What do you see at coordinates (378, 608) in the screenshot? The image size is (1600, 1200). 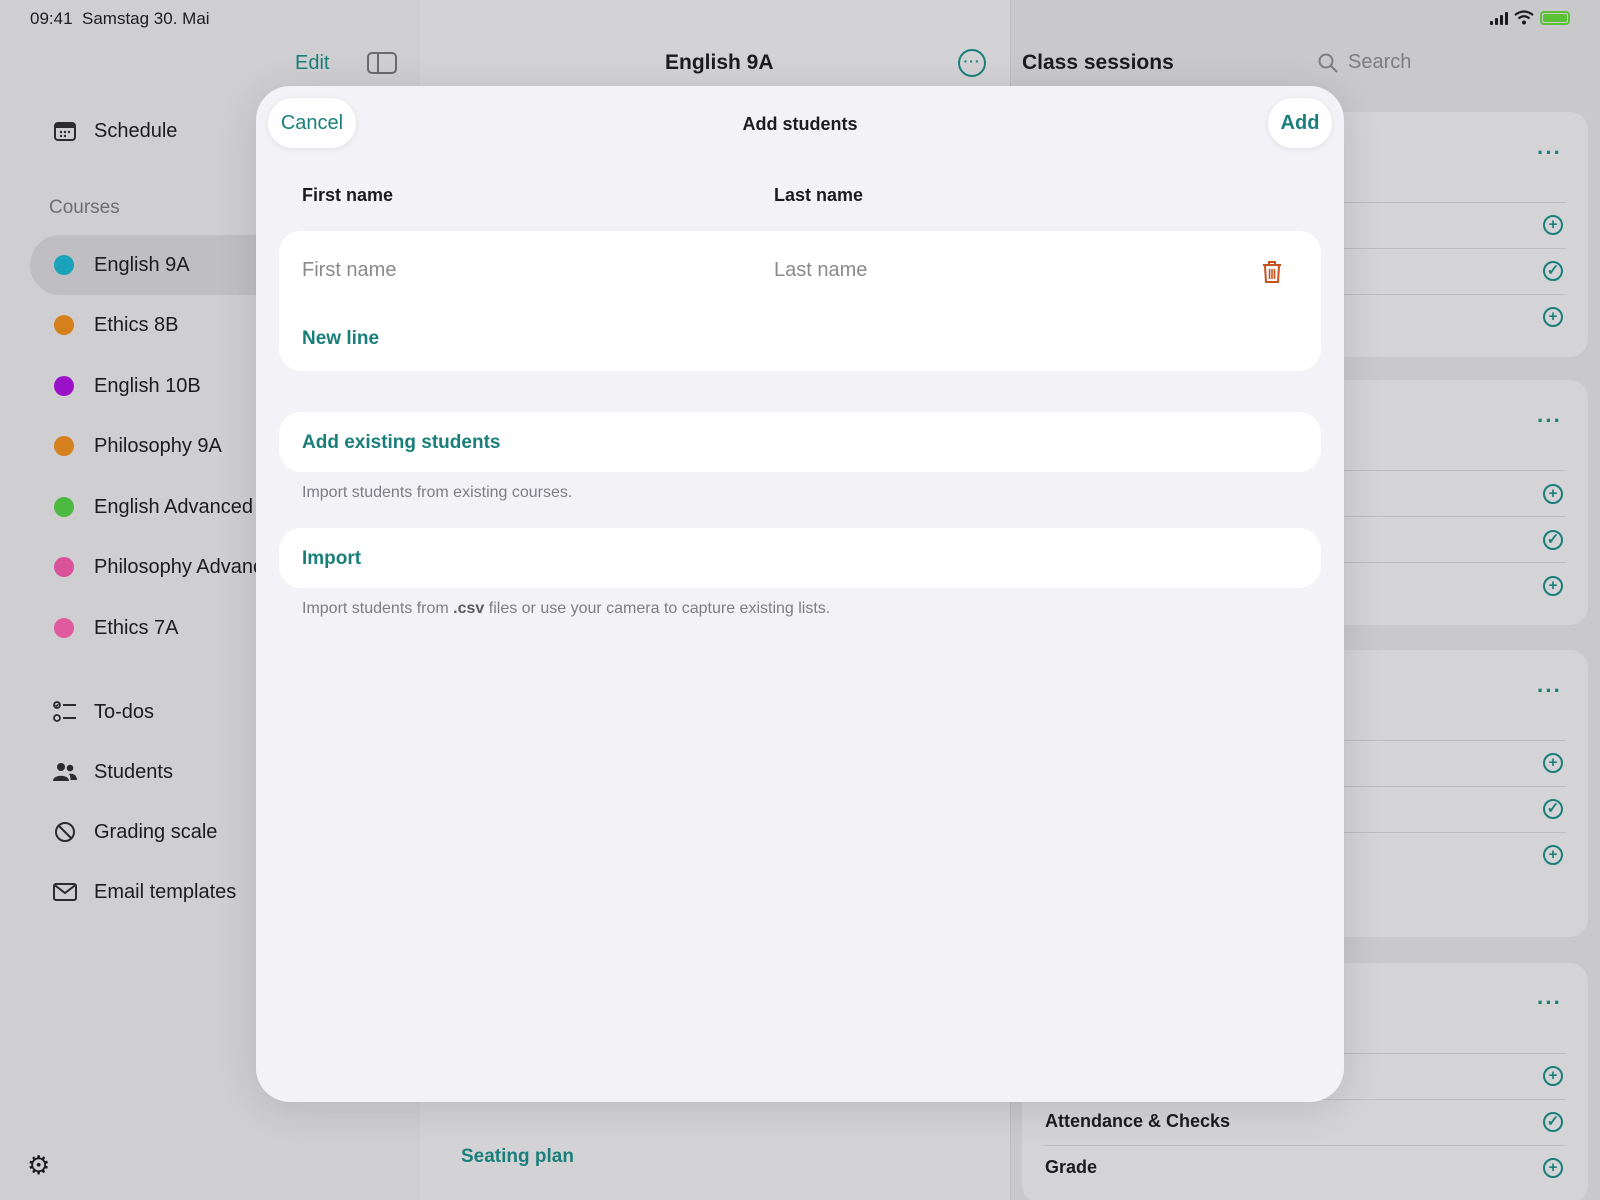 I see `import-note-before: Import students from` at bounding box center [378, 608].